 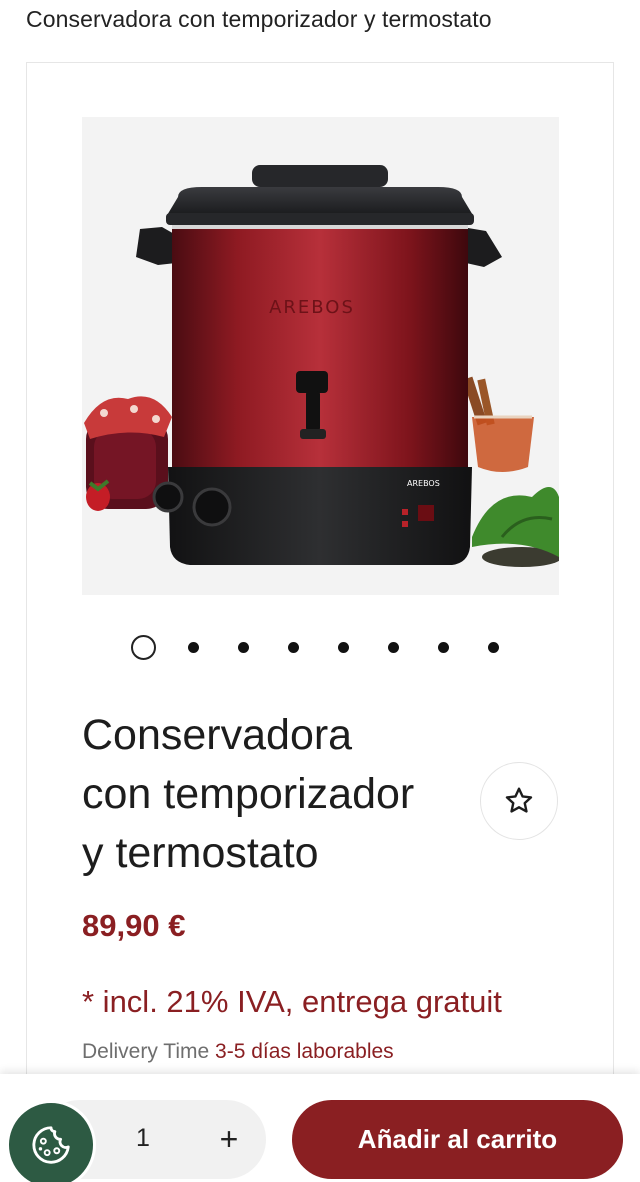 I want to click on star-outline-icon, so click(x=519, y=800).